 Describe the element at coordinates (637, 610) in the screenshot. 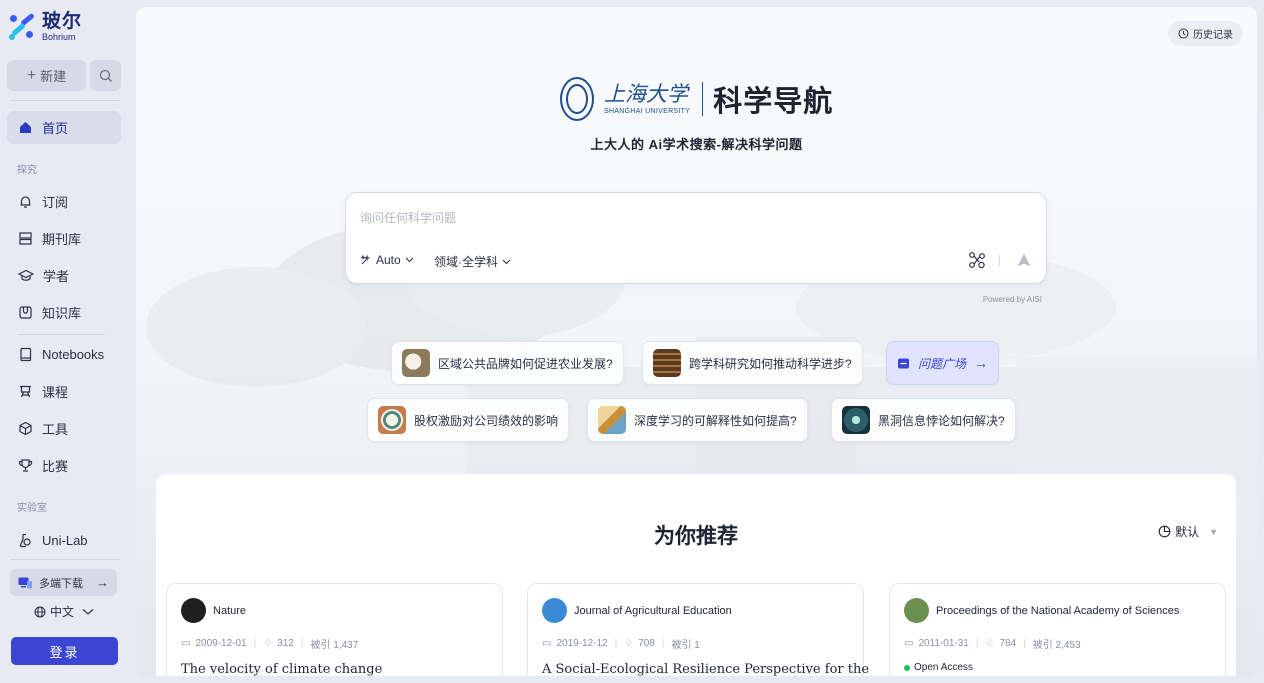

I see `card-source: Journal of Agricultural Education` at that location.